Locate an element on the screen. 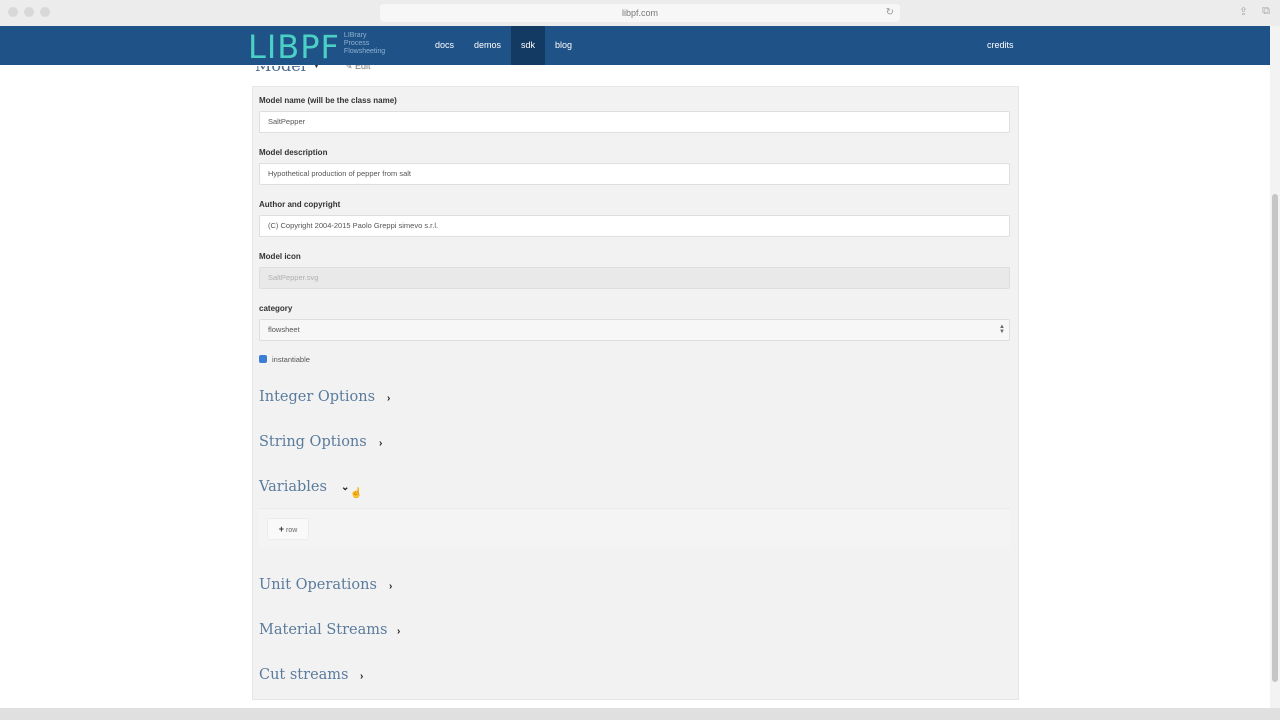 This screenshot has width=1280, height=720. string-options-title: String Options is located at coordinates (313, 442).